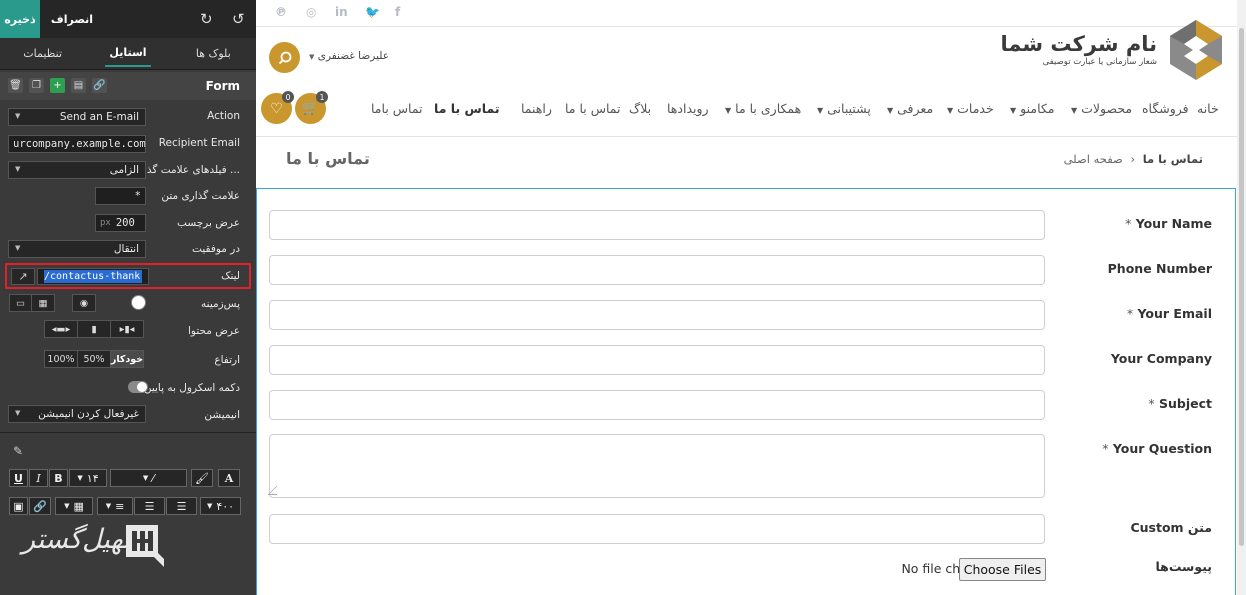 The height and width of the screenshot is (595, 1246). Describe the element at coordinates (18, 478) in the screenshot. I see `underline-icon: U` at that location.